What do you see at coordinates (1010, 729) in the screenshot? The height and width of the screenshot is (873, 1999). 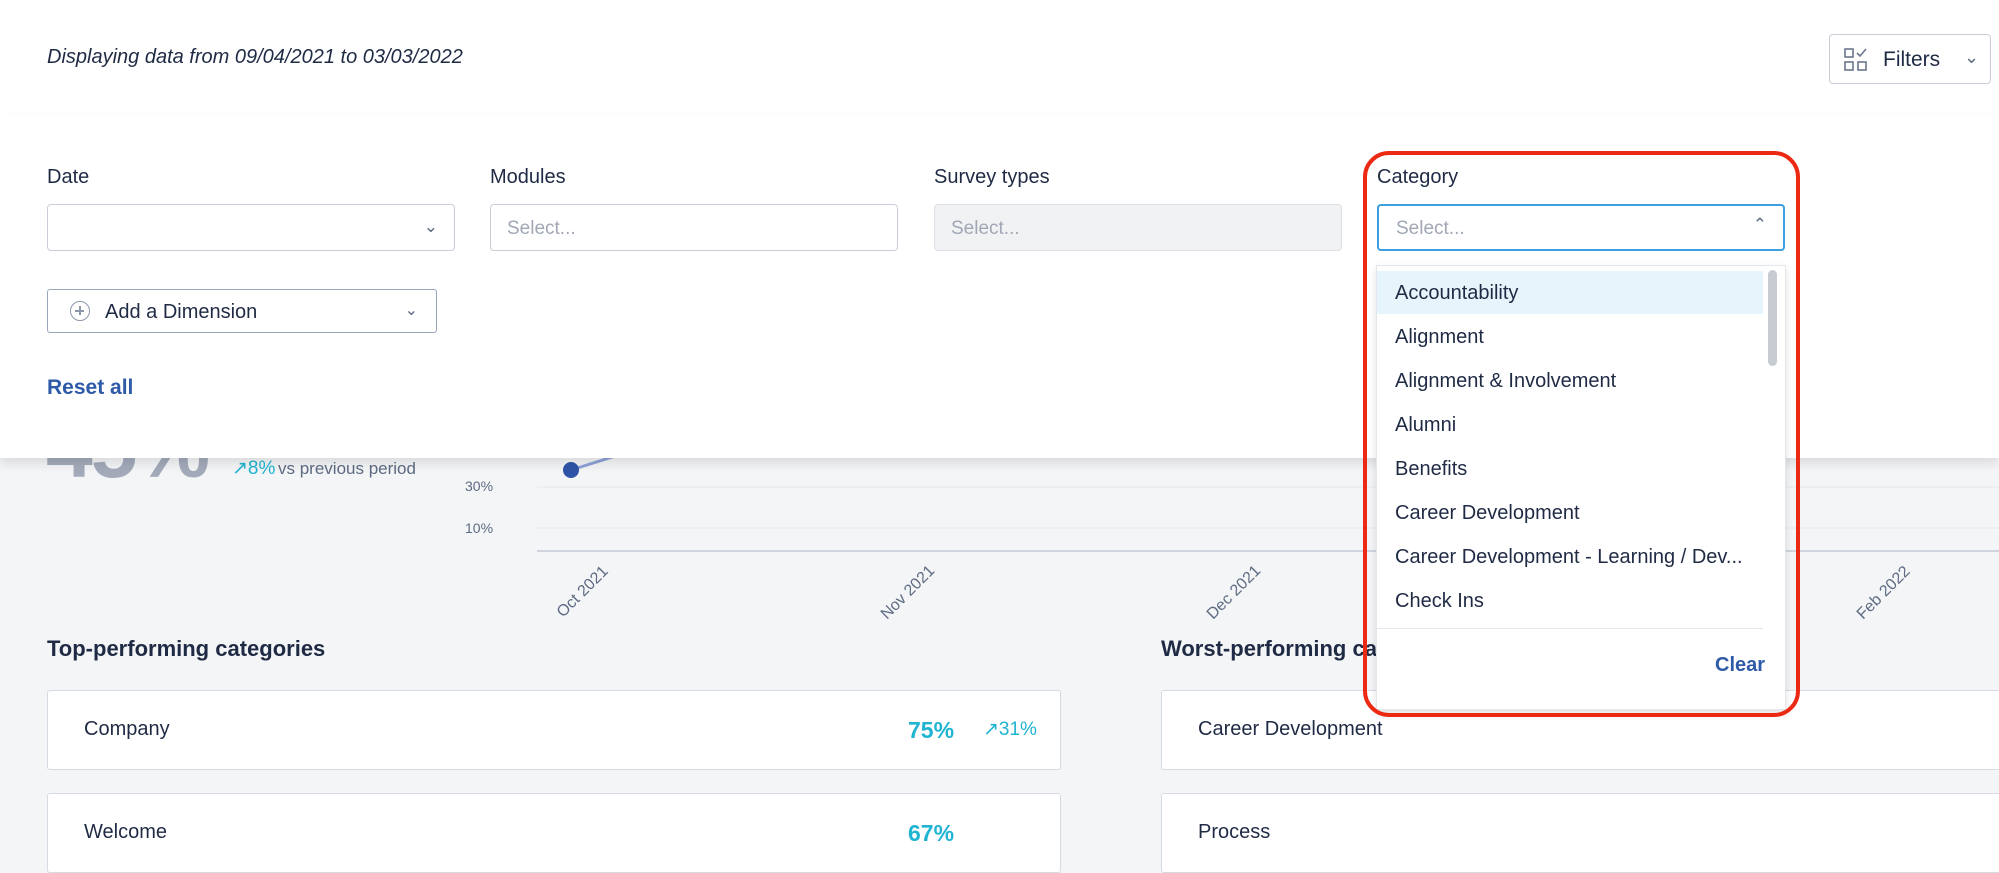 I see `category-delta: ↗31%` at bounding box center [1010, 729].